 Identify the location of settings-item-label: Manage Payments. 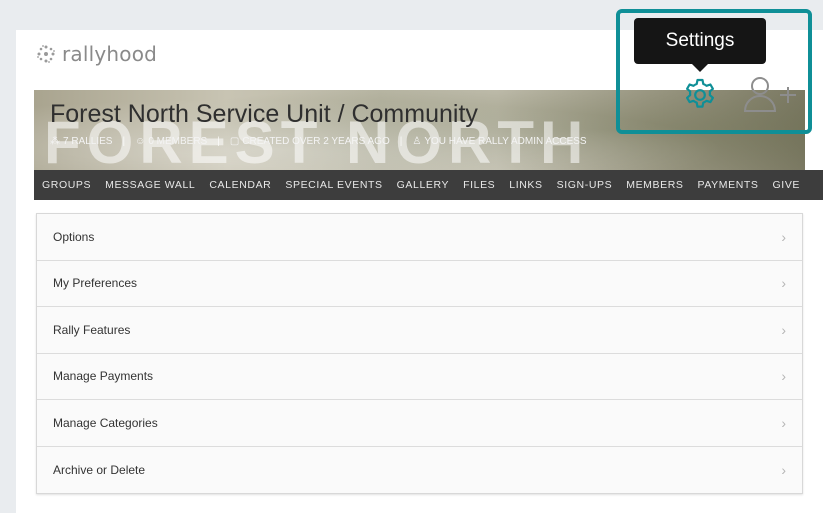
(103, 376).